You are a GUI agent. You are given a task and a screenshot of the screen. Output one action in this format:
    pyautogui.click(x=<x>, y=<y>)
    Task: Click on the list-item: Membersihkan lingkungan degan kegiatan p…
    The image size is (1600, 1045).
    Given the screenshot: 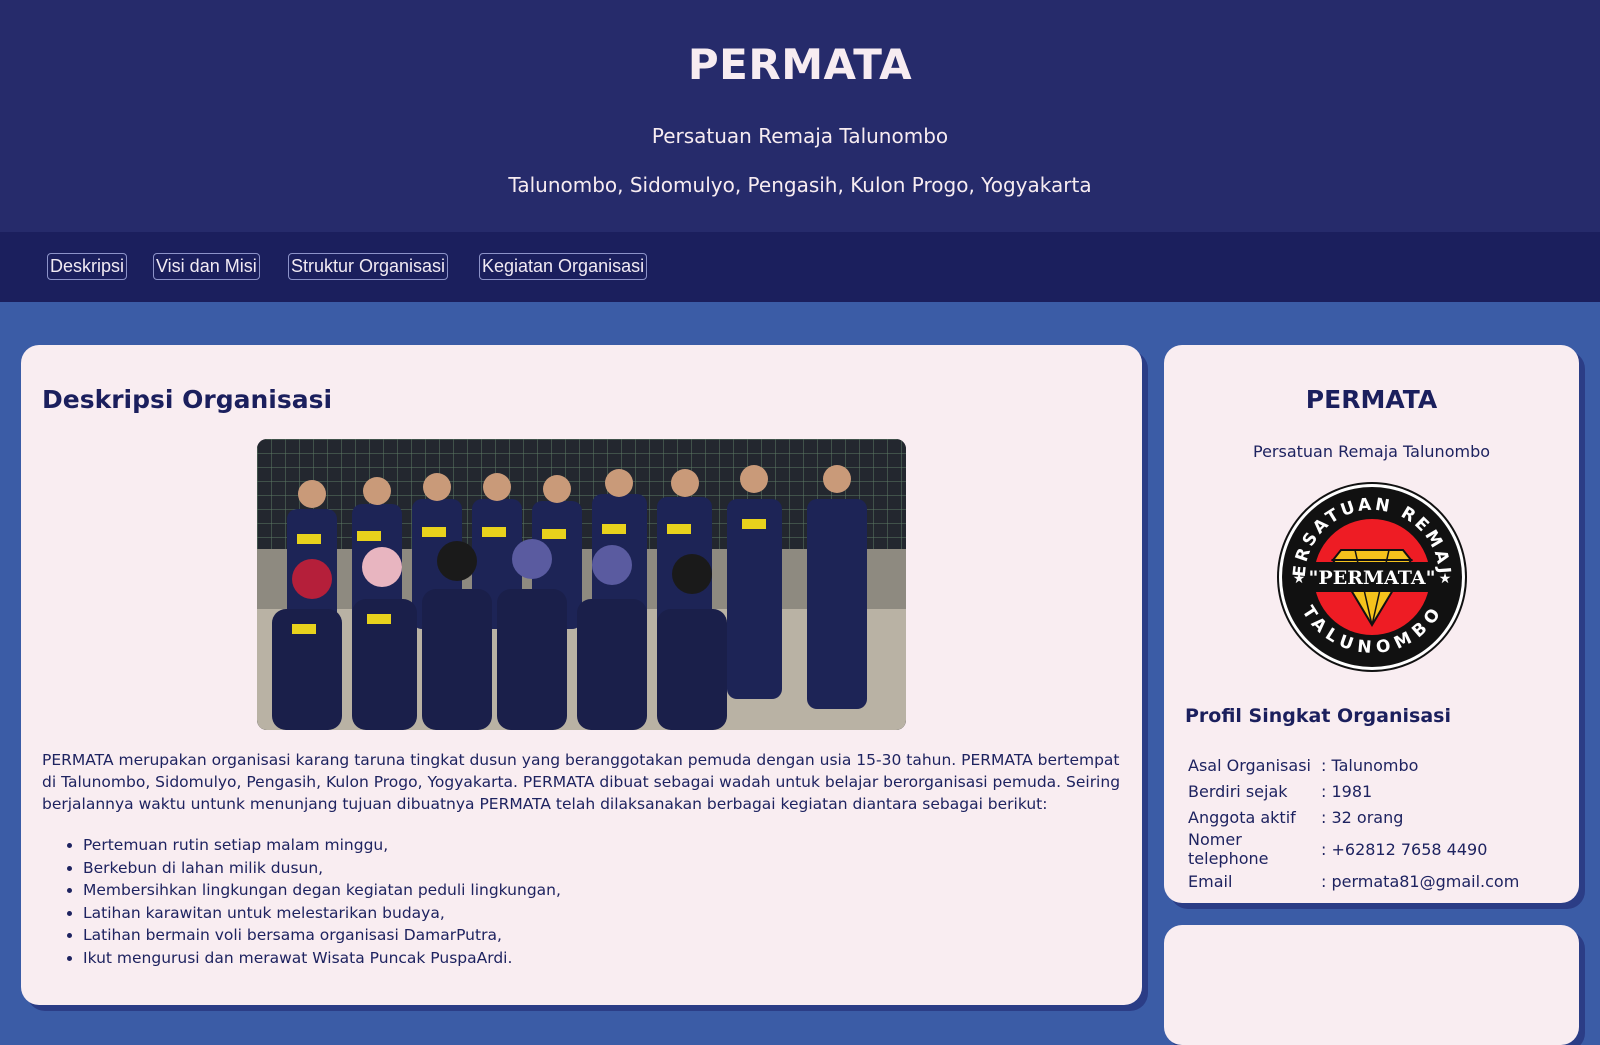 What is the action you would take?
    pyautogui.click(x=533, y=890)
    